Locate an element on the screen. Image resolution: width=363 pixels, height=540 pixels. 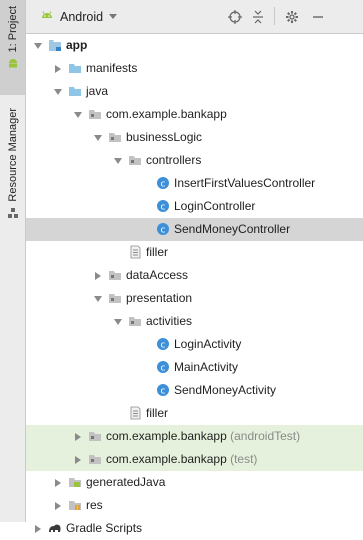
tree-row-name: java is located at coordinates (97, 91).